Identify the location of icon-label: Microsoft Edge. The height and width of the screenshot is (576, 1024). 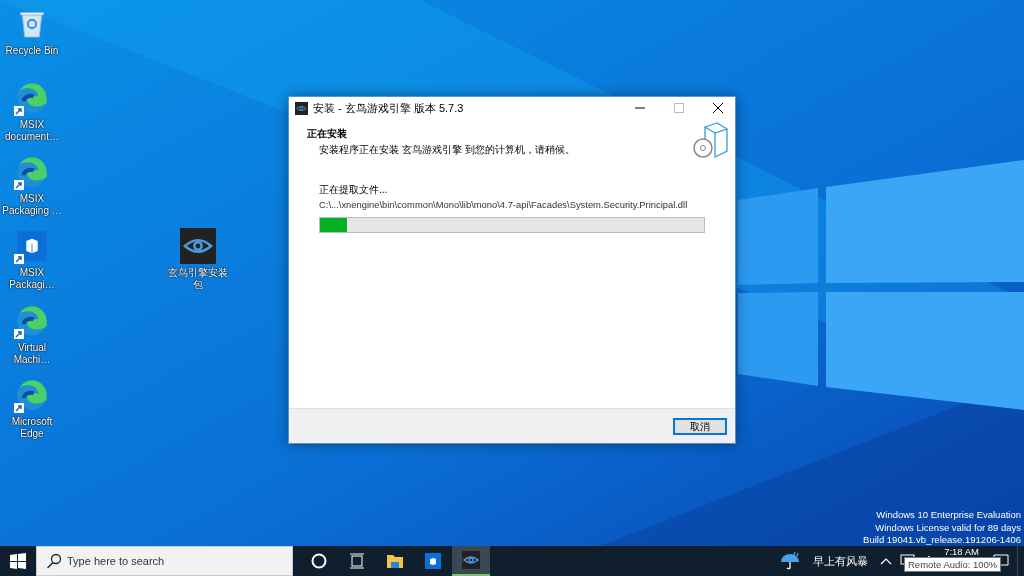
(32, 428).